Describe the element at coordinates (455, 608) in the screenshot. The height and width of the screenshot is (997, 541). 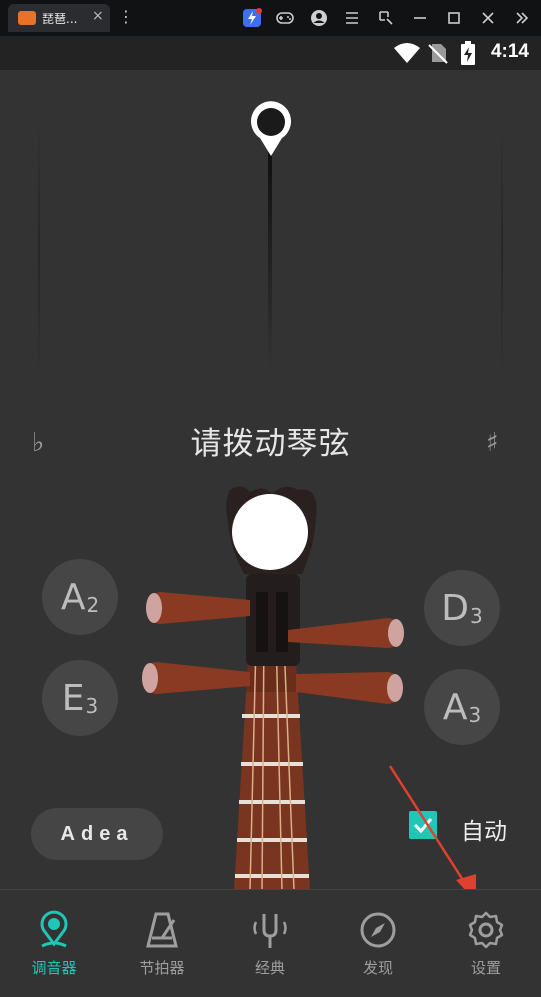
I see `string-note: D` at that location.